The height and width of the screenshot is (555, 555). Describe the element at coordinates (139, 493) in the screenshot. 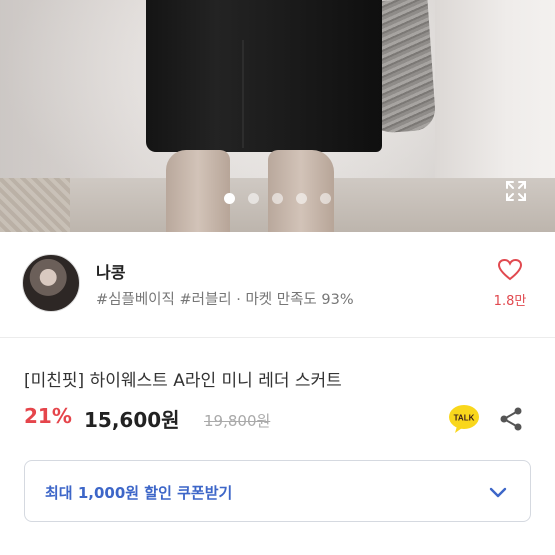

I see `coupon-label: 최대 1,000원 할인 쿠폰받기` at that location.